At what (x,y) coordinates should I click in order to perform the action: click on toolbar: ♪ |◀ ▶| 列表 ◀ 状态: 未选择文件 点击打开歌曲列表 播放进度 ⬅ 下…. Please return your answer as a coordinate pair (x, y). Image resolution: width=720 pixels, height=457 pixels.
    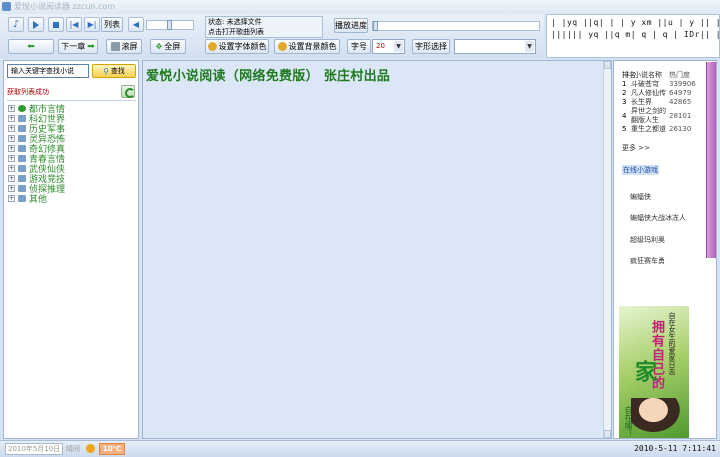
    Looking at the image, I should click on (272, 36).